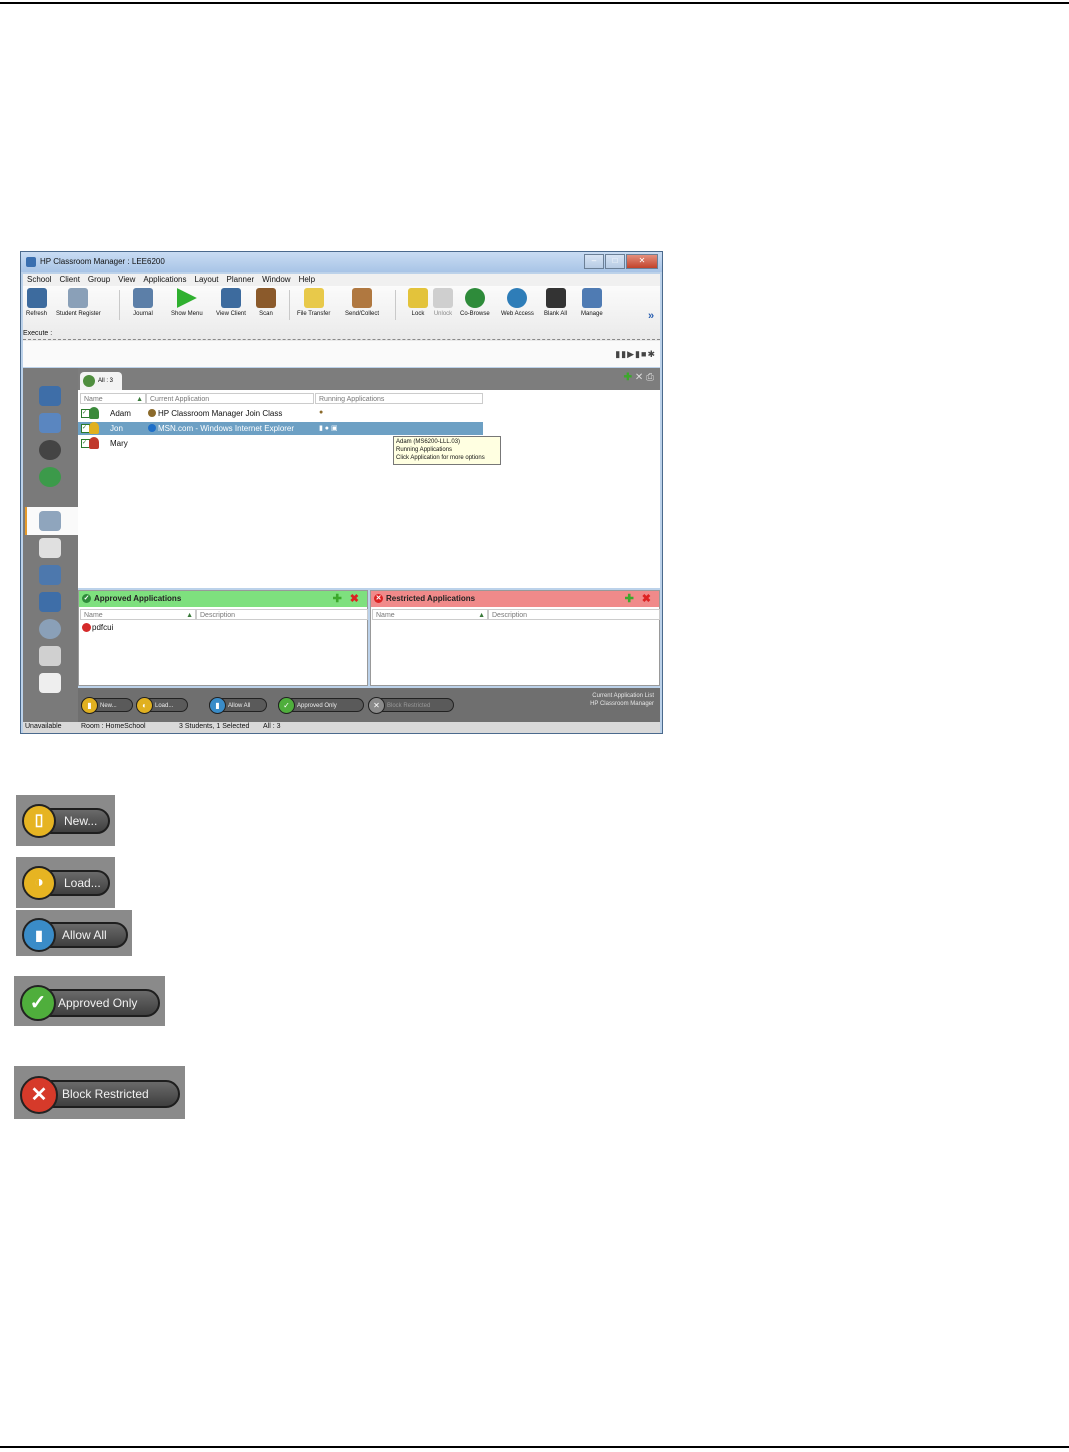  I want to click on co-browse-button: Co-Browse, so click(475, 302).